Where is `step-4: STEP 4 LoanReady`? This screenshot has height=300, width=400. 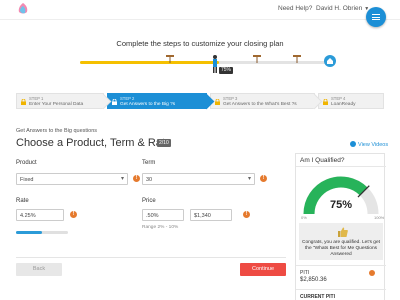
step-4: STEP 4 LoanReady is located at coordinates (351, 101).